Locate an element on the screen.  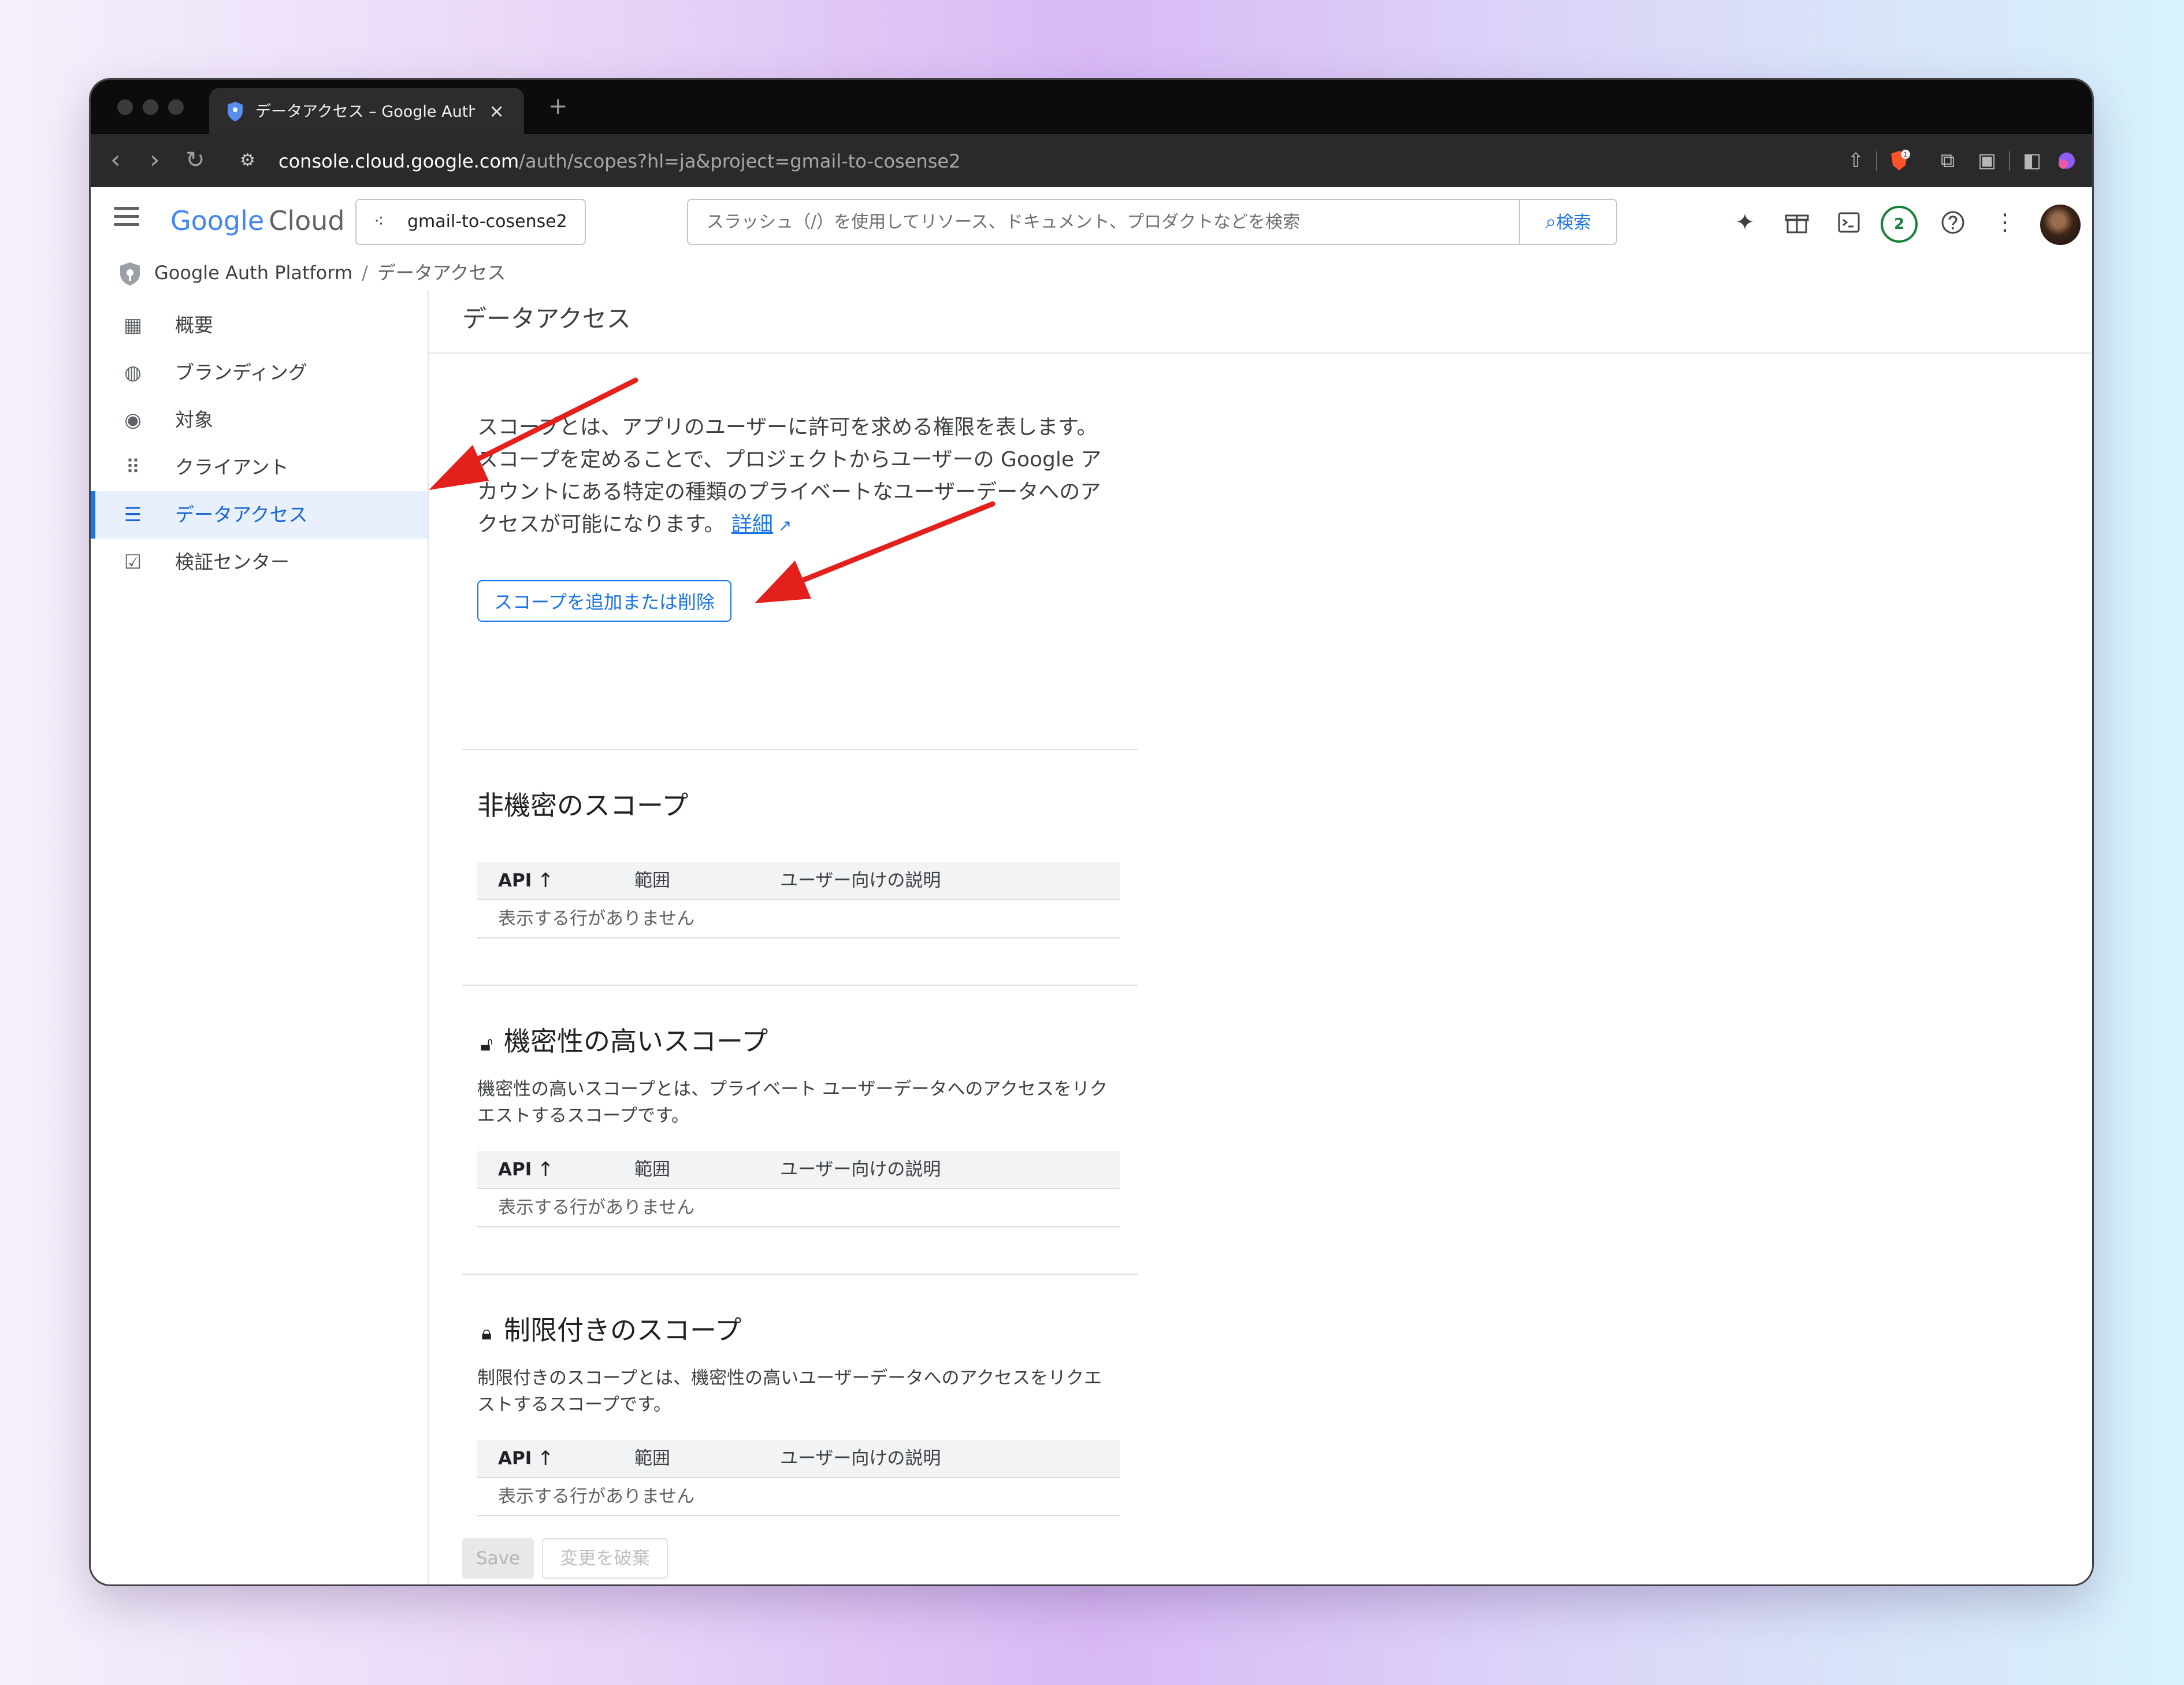
sidebar-item-label: ブランディング is located at coordinates (241, 372).